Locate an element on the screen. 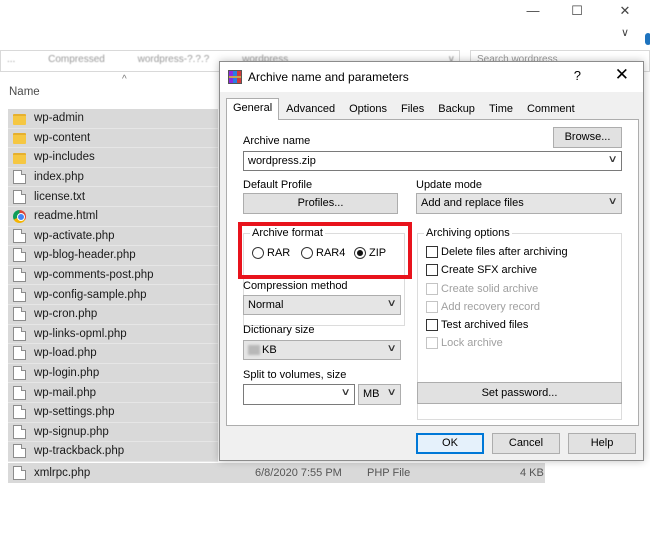  help-button: Help is located at coordinates (602, 443).